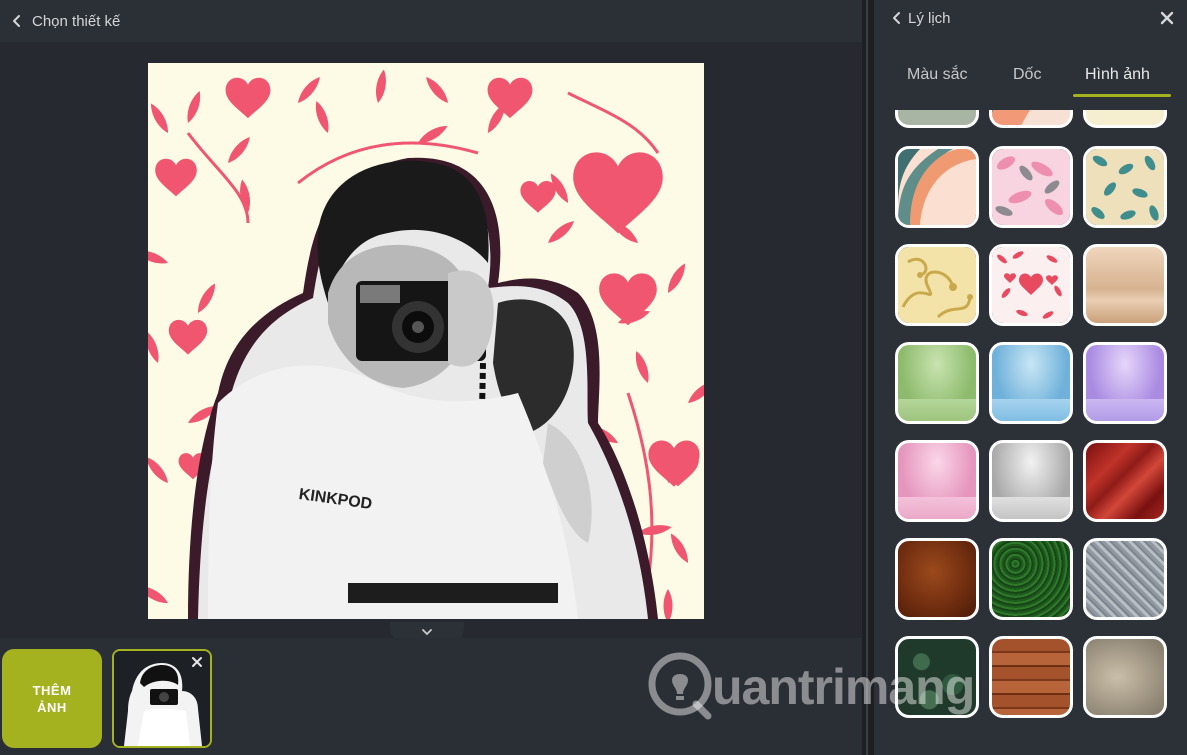 The height and width of the screenshot is (755, 1187). I want to click on tile-pink-studio, so click(937, 481).